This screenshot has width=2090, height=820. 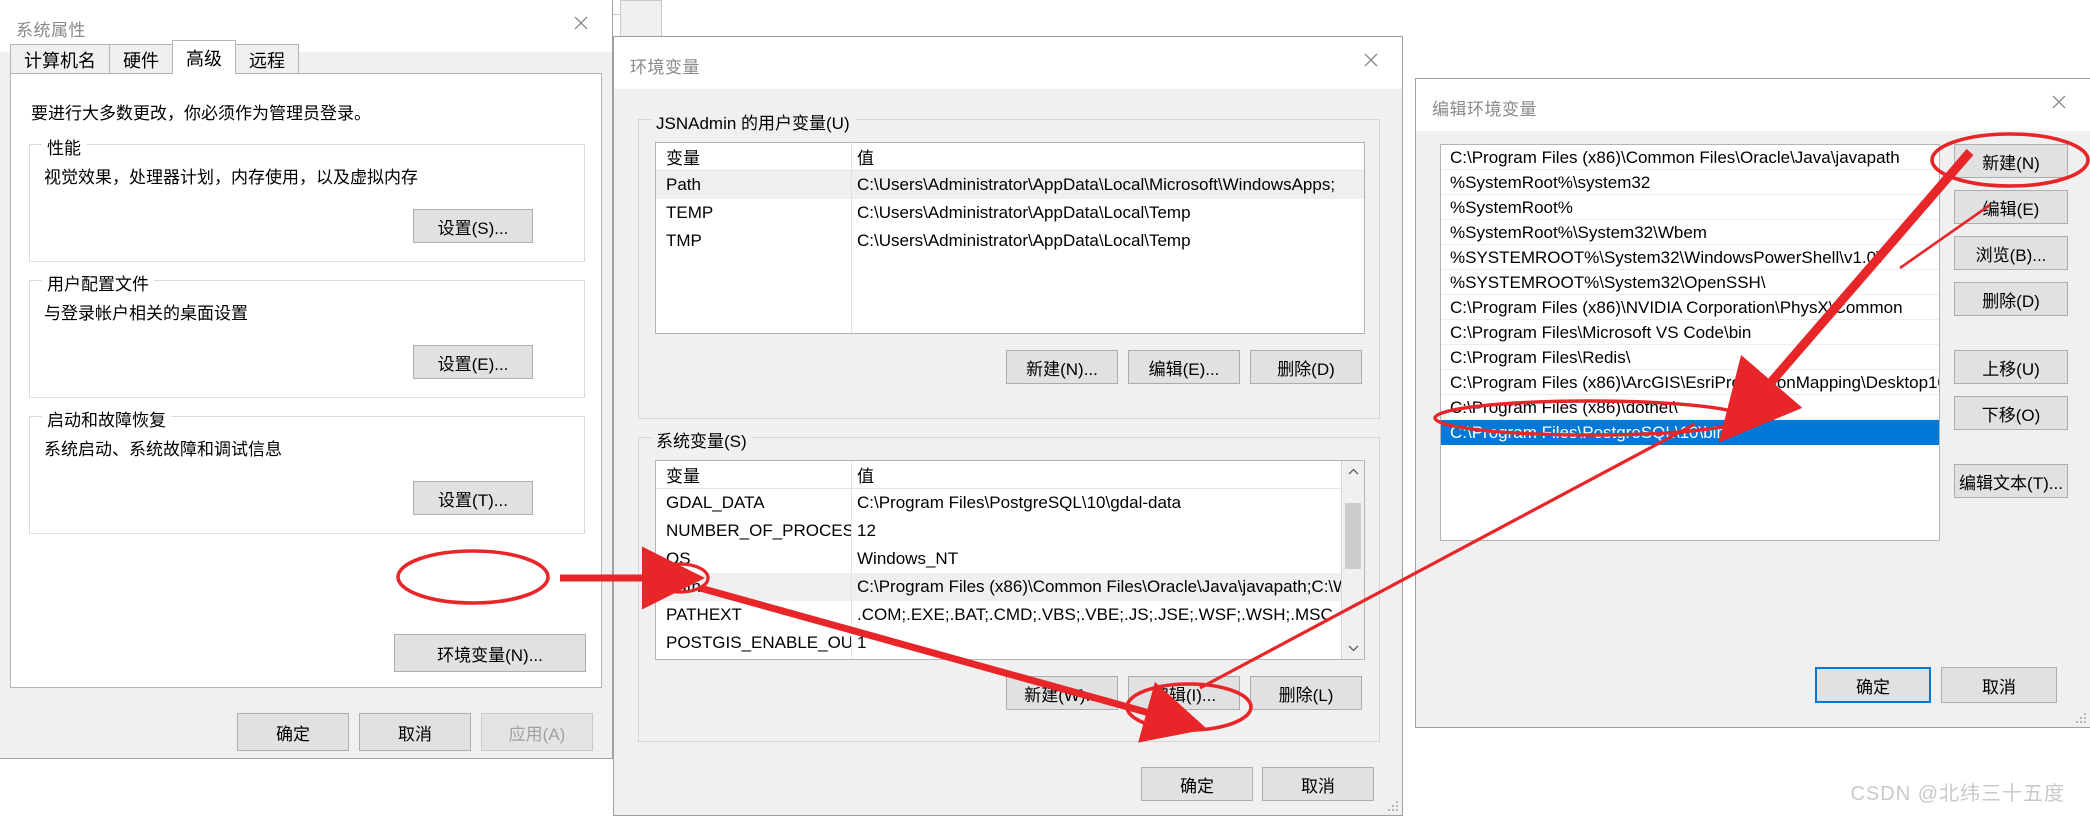 I want to click on variable-name: TEMP, so click(x=690, y=212).